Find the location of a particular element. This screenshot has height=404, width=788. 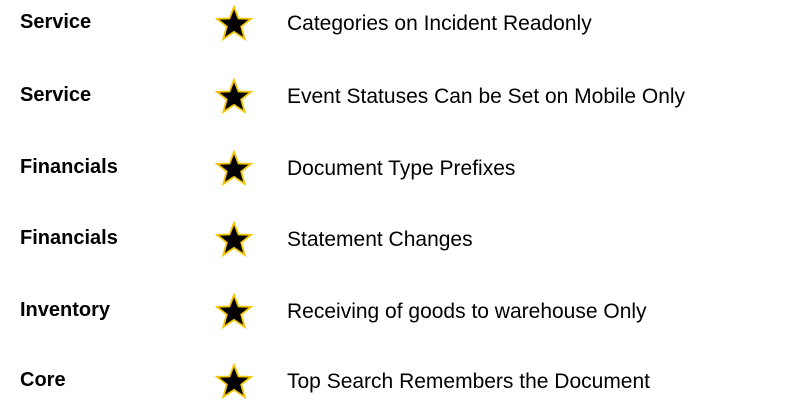

module-label: Core is located at coordinates (43, 380).